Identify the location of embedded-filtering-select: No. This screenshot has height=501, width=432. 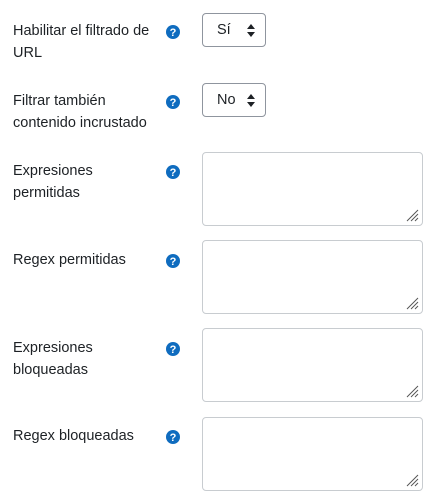
(234, 100).